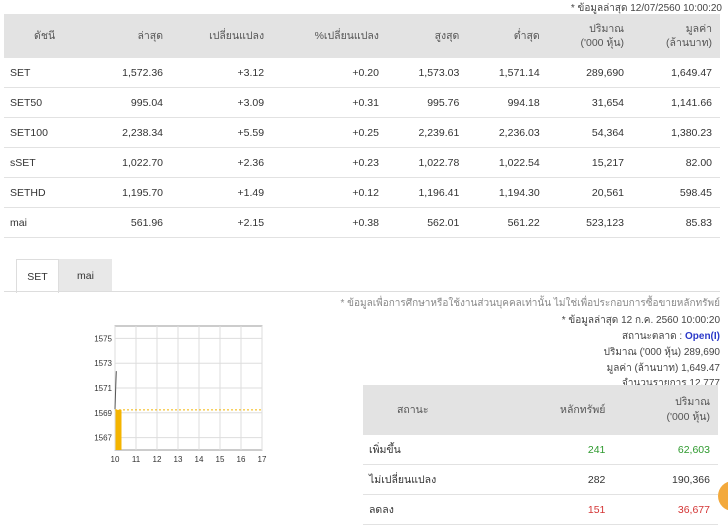 The height and width of the screenshot is (525, 728). I want to click on breadth-volume: 36,677, so click(665, 509).